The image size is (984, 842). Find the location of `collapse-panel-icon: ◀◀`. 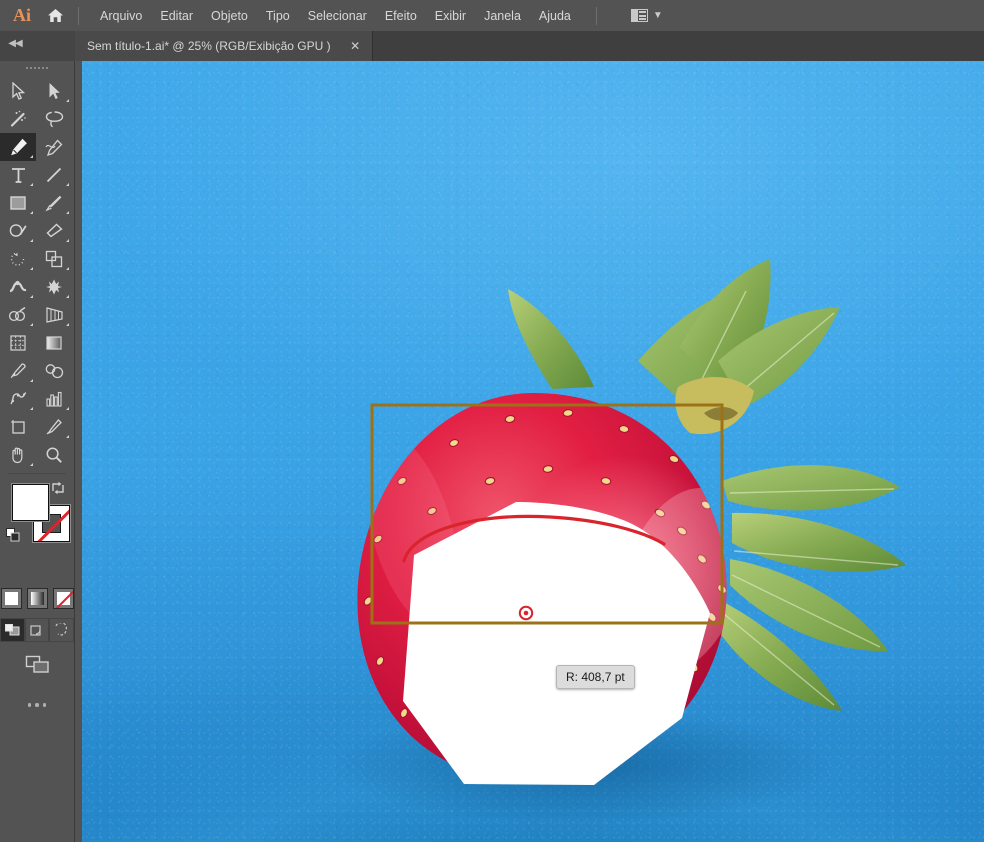

collapse-panel-icon: ◀◀ is located at coordinates (15, 43).